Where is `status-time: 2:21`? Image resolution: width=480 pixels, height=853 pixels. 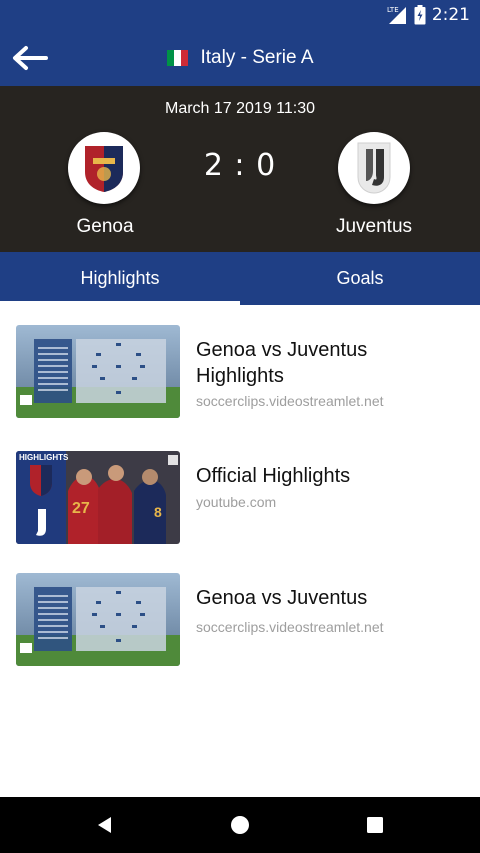 status-time: 2:21 is located at coordinates (450, 15).